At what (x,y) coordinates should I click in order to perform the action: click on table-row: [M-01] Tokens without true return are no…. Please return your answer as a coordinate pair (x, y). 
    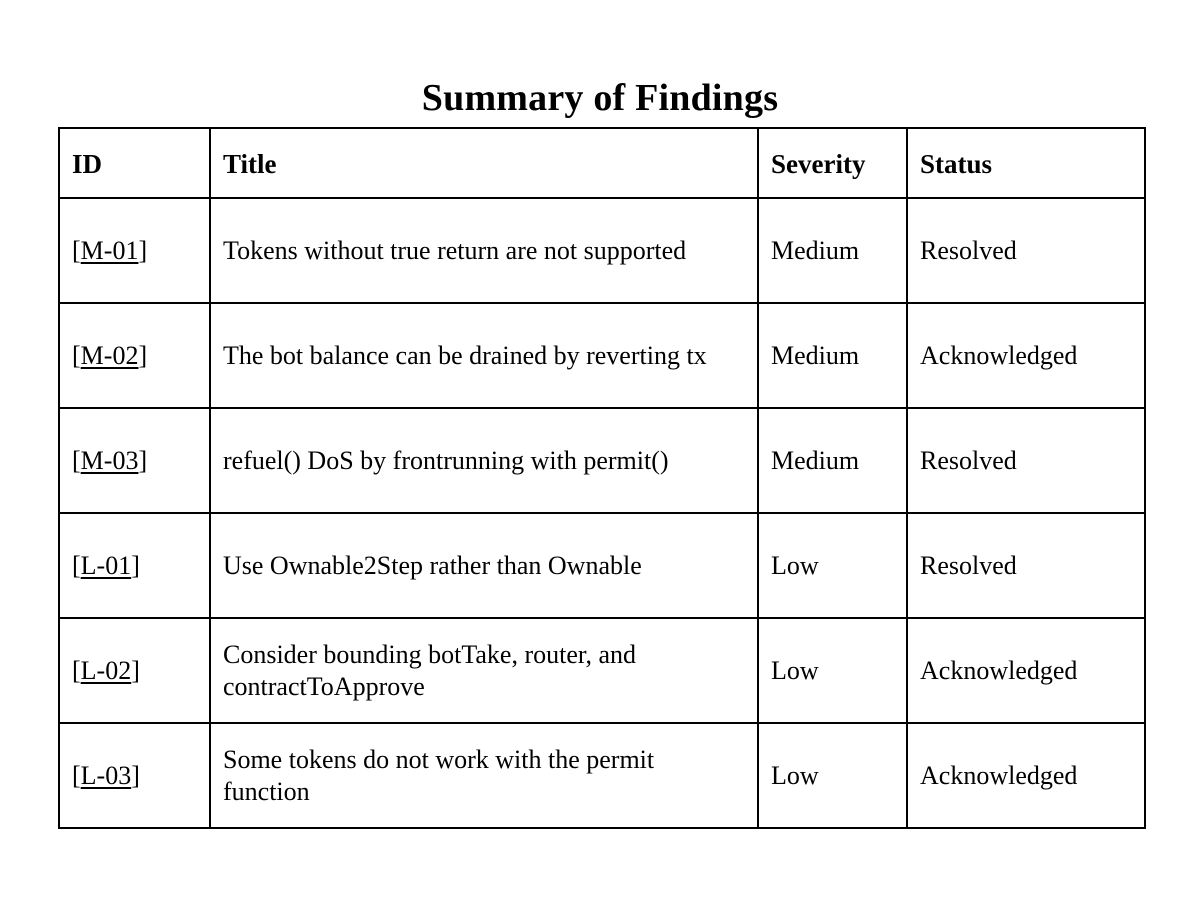
    Looking at the image, I should click on (602, 250).